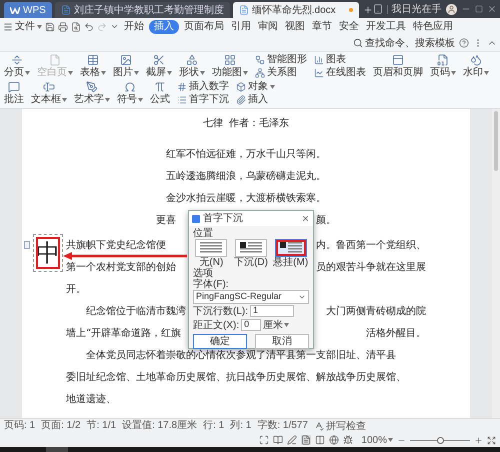 The image size is (500, 452). I want to click on ribbon-button: 水印, so click(476, 66).